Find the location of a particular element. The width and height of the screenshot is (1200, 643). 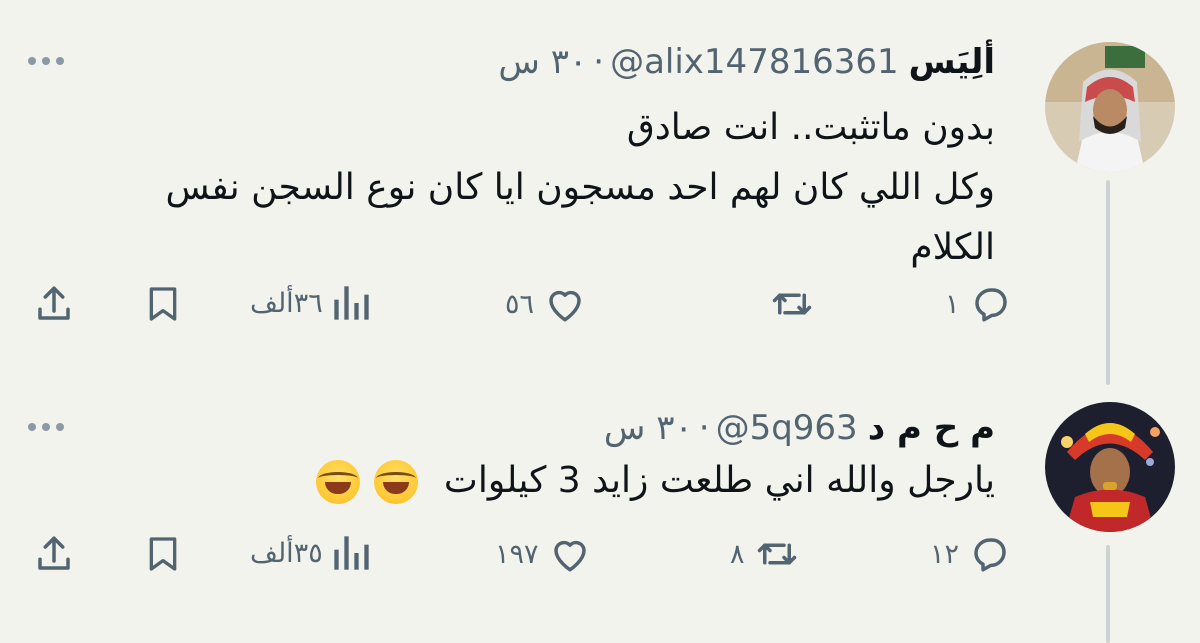

tweet-actions: ٣٦أ‏لف ٥٦ ١ is located at coordinates (600, 308).